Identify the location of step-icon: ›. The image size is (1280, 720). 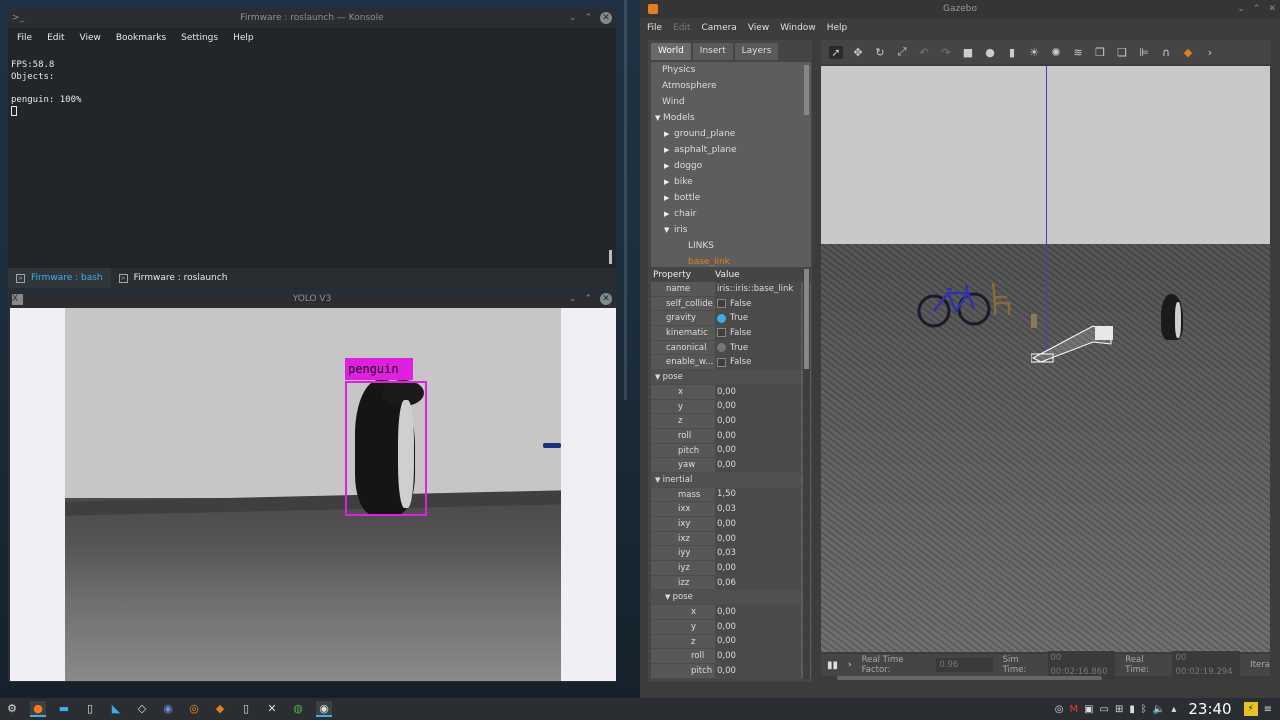
(850, 665).